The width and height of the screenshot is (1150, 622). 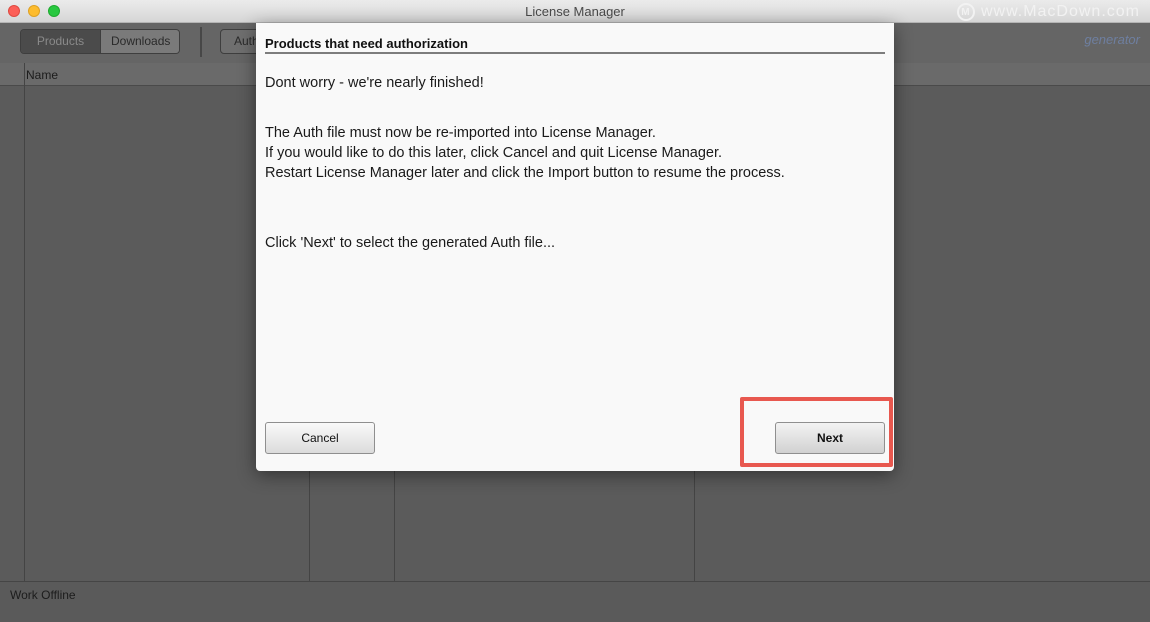 What do you see at coordinates (240, 41) in the screenshot?
I see `auth-button: Auth` at bounding box center [240, 41].